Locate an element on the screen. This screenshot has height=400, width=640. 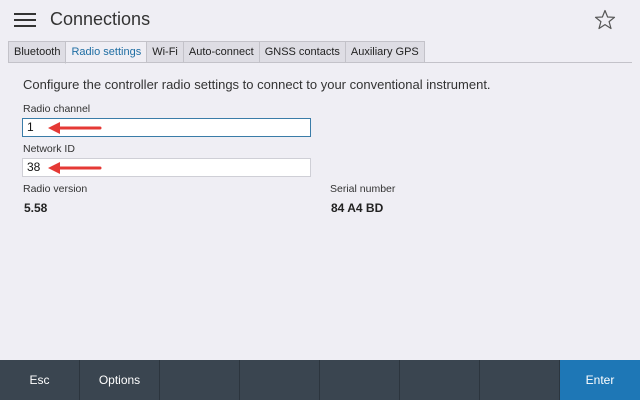
hamburger-menu-icon is located at coordinates (25, 20).